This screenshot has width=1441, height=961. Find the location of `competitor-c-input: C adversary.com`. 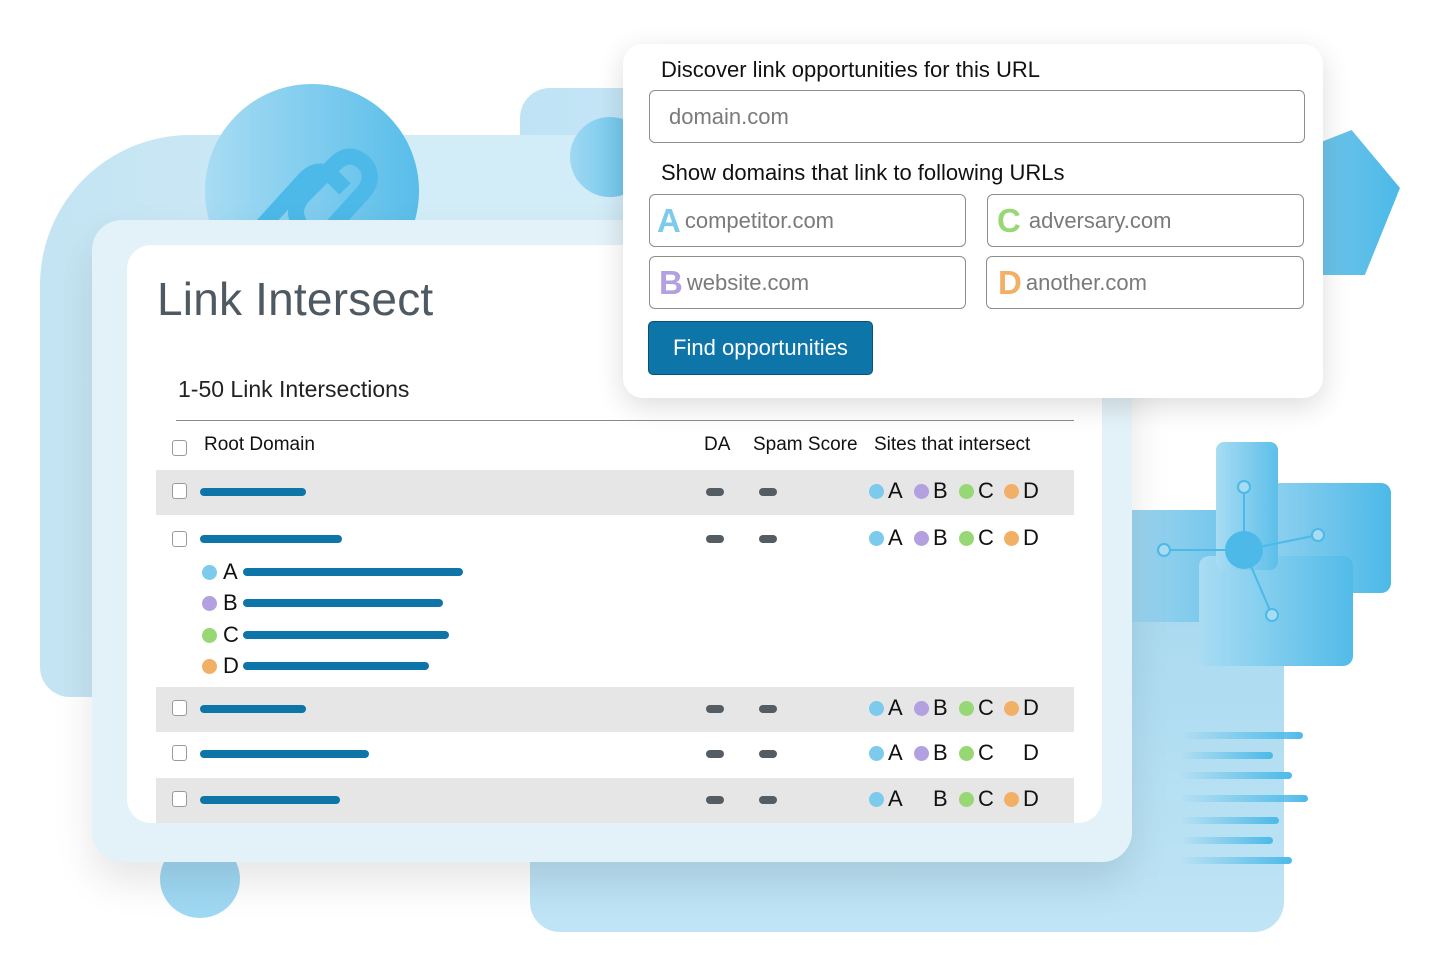

competitor-c-input: C adversary.com is located at coordinates (1145, 220).